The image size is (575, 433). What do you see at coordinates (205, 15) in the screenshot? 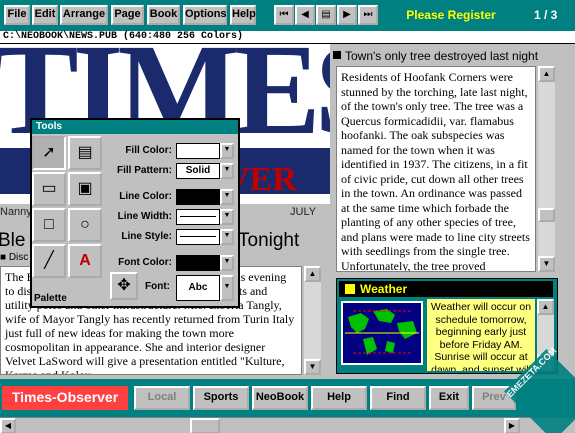
I see `menu-options: Options` at bounding box center [205, 15].